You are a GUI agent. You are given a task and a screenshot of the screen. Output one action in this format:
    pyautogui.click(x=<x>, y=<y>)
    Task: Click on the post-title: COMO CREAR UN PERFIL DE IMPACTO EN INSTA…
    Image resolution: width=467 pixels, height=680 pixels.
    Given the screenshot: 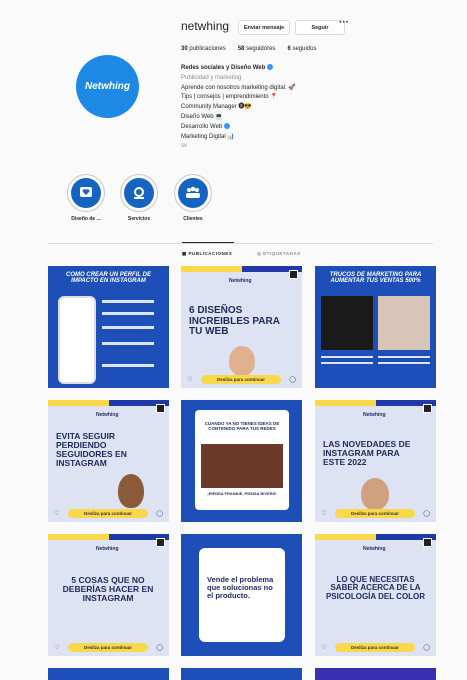 What is the action you would take?
    pyautogui.click(x=108, y=278)
    